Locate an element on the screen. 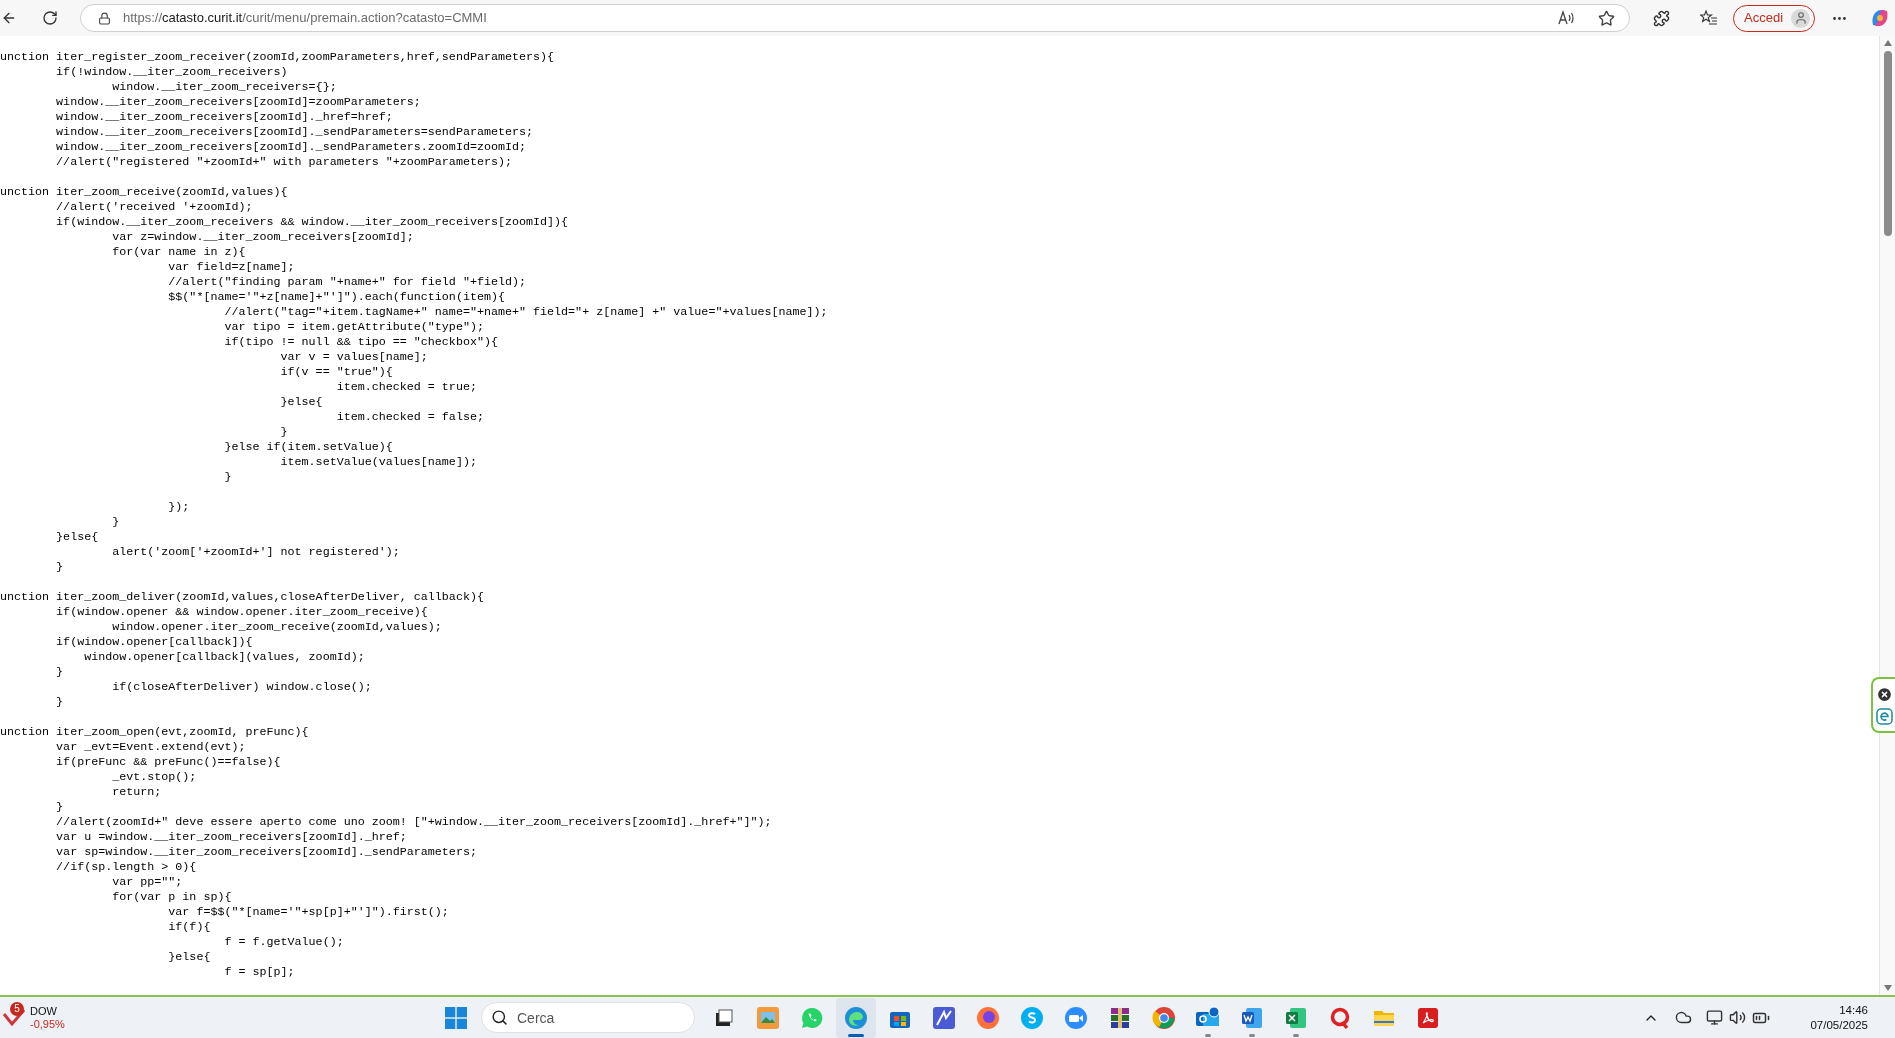  code-line: window.opener[callback](values, zoomId); is located at coordinates (224, 657).